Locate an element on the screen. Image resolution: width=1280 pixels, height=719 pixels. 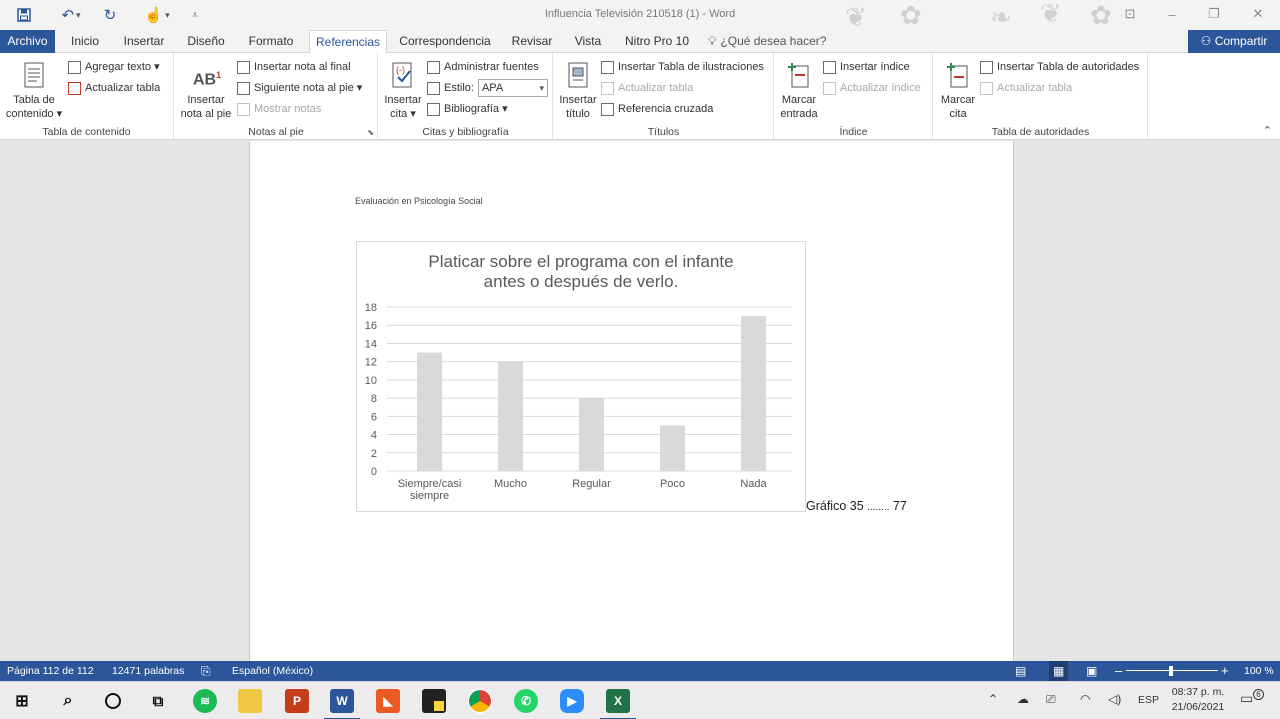
onedrive-icon: ☁ is located at coordinates (1023, 699).